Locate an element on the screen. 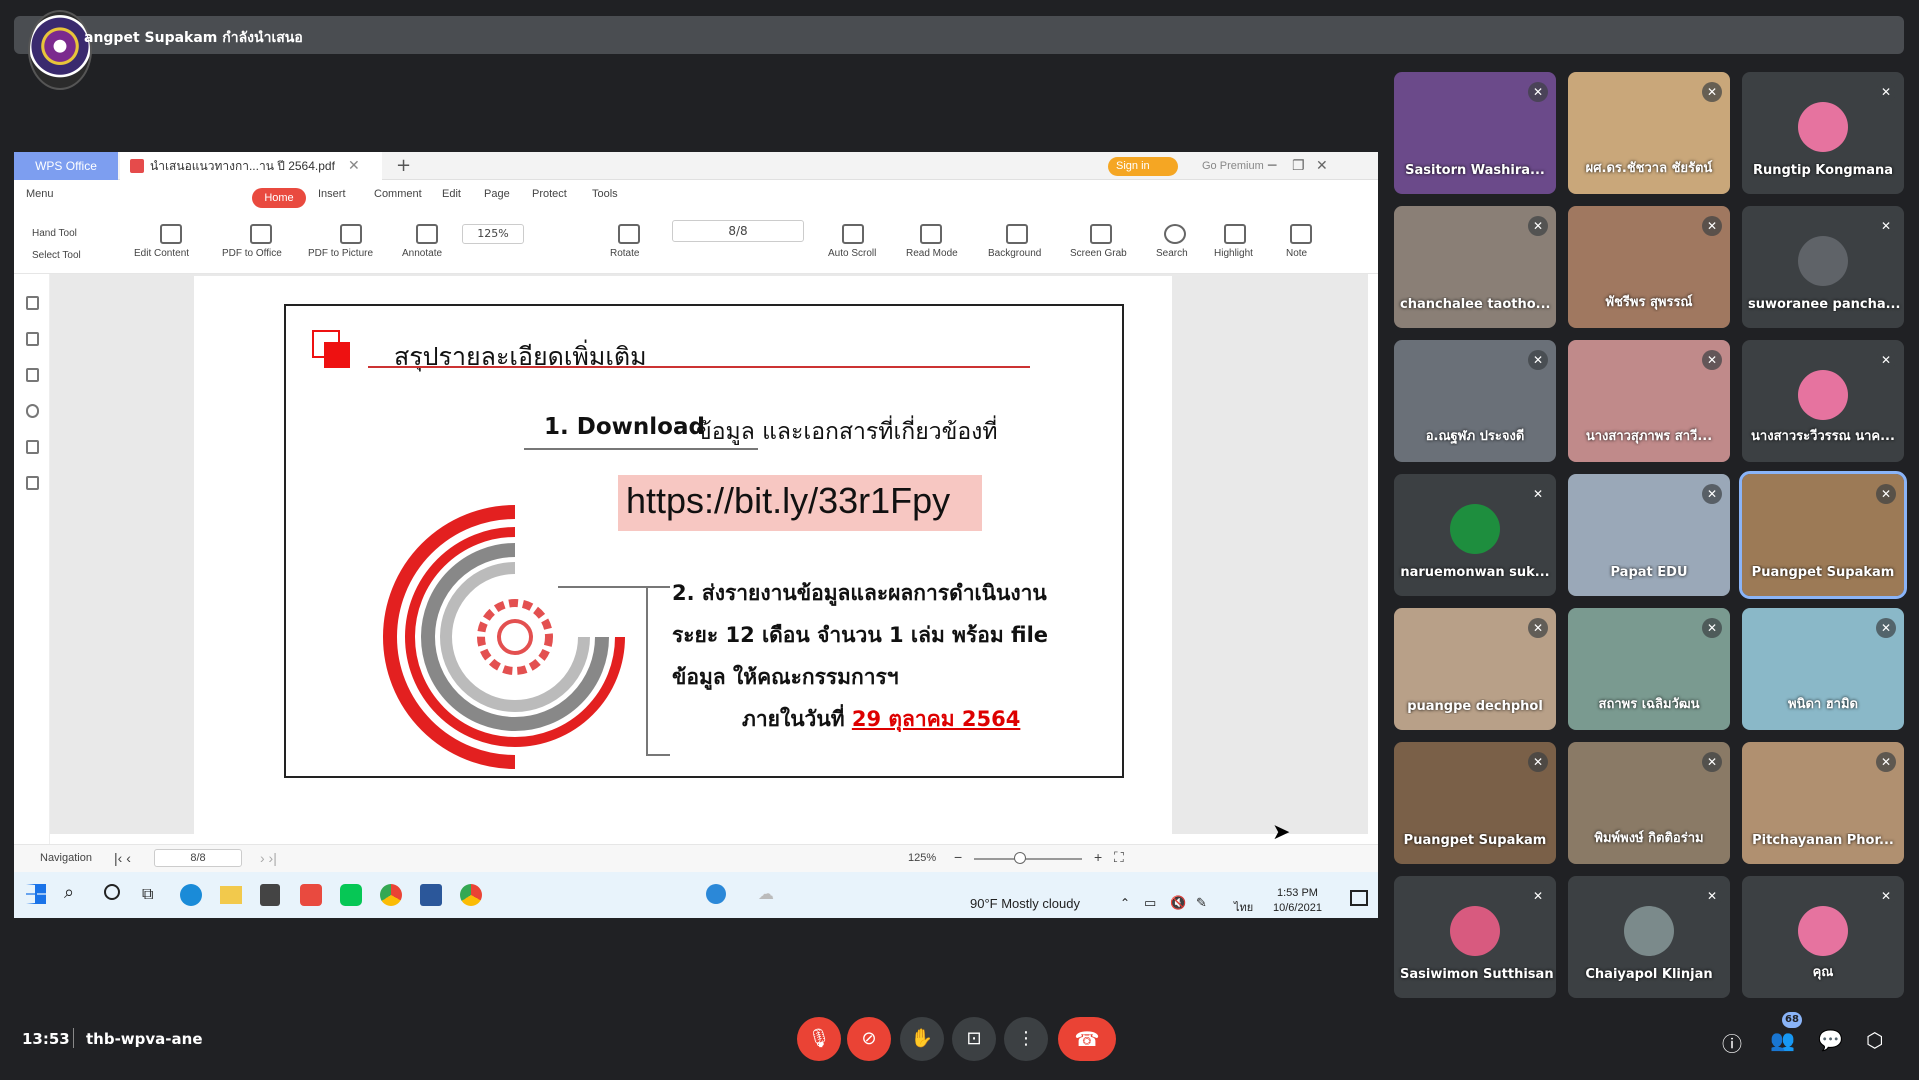 This screenshot has height=1080, width=1919. participant-tile: ✕ พัชรีพร สุพรรณ์ is located at coordinates (1649, 267).